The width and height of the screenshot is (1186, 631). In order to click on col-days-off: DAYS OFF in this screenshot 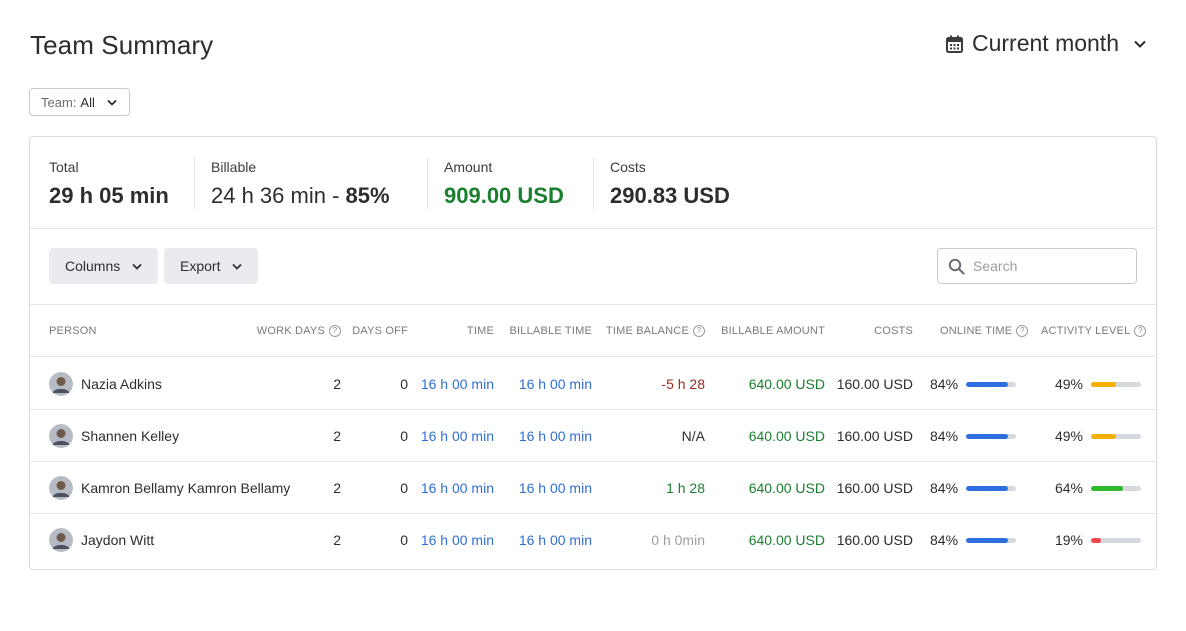, I will do `click(374, 331)`.